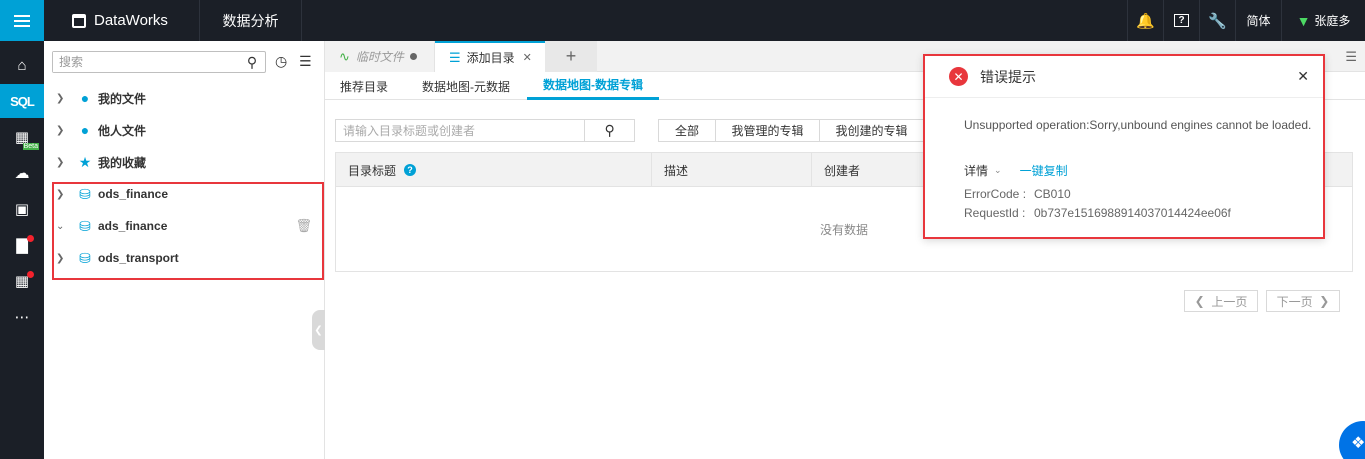 The image size is (1365, 459). Describe the element at coordinates (184, 130) in the screenshot. I see `tree-item-others-files: ❯ ● 他人文件` at that location.